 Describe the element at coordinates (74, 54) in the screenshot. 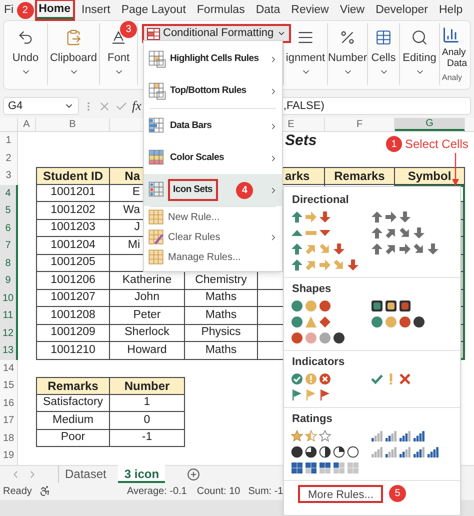

I see `ribbon-group-button: Clipboard` at that location.